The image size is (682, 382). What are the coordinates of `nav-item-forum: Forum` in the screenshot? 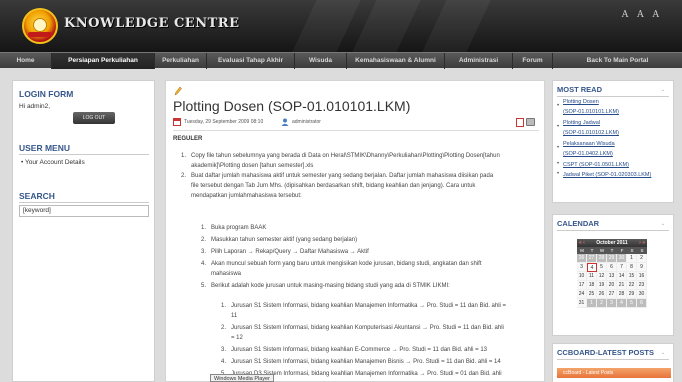 It's located at (533, 61).